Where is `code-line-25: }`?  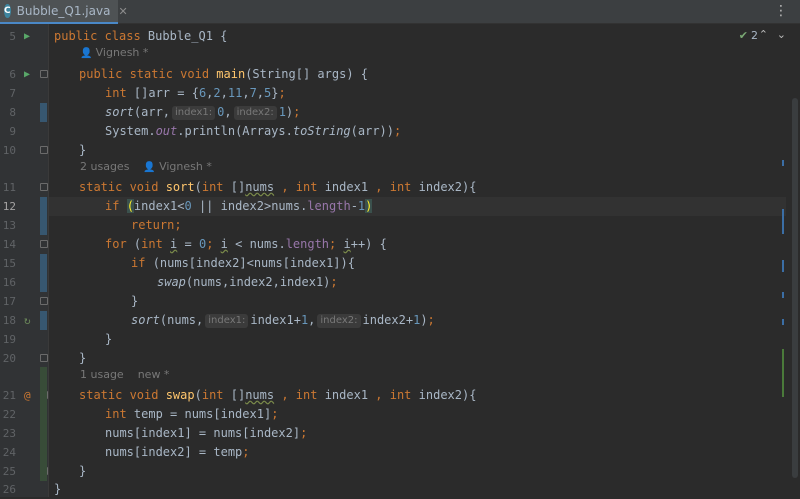 code-line-25: } is located at coordinates (83, 471).